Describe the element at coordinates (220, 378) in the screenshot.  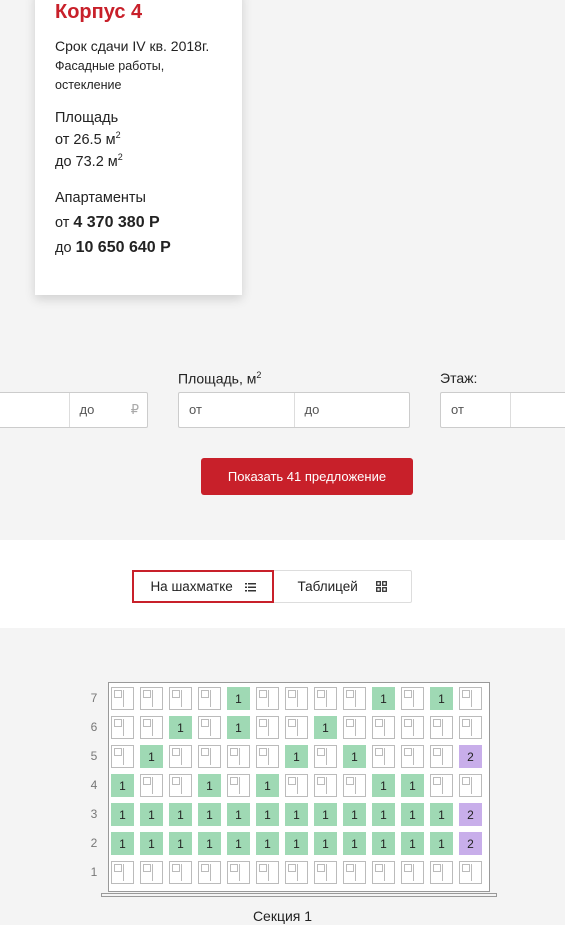
I see `area-filter-label: Площадь, м2` at that location.